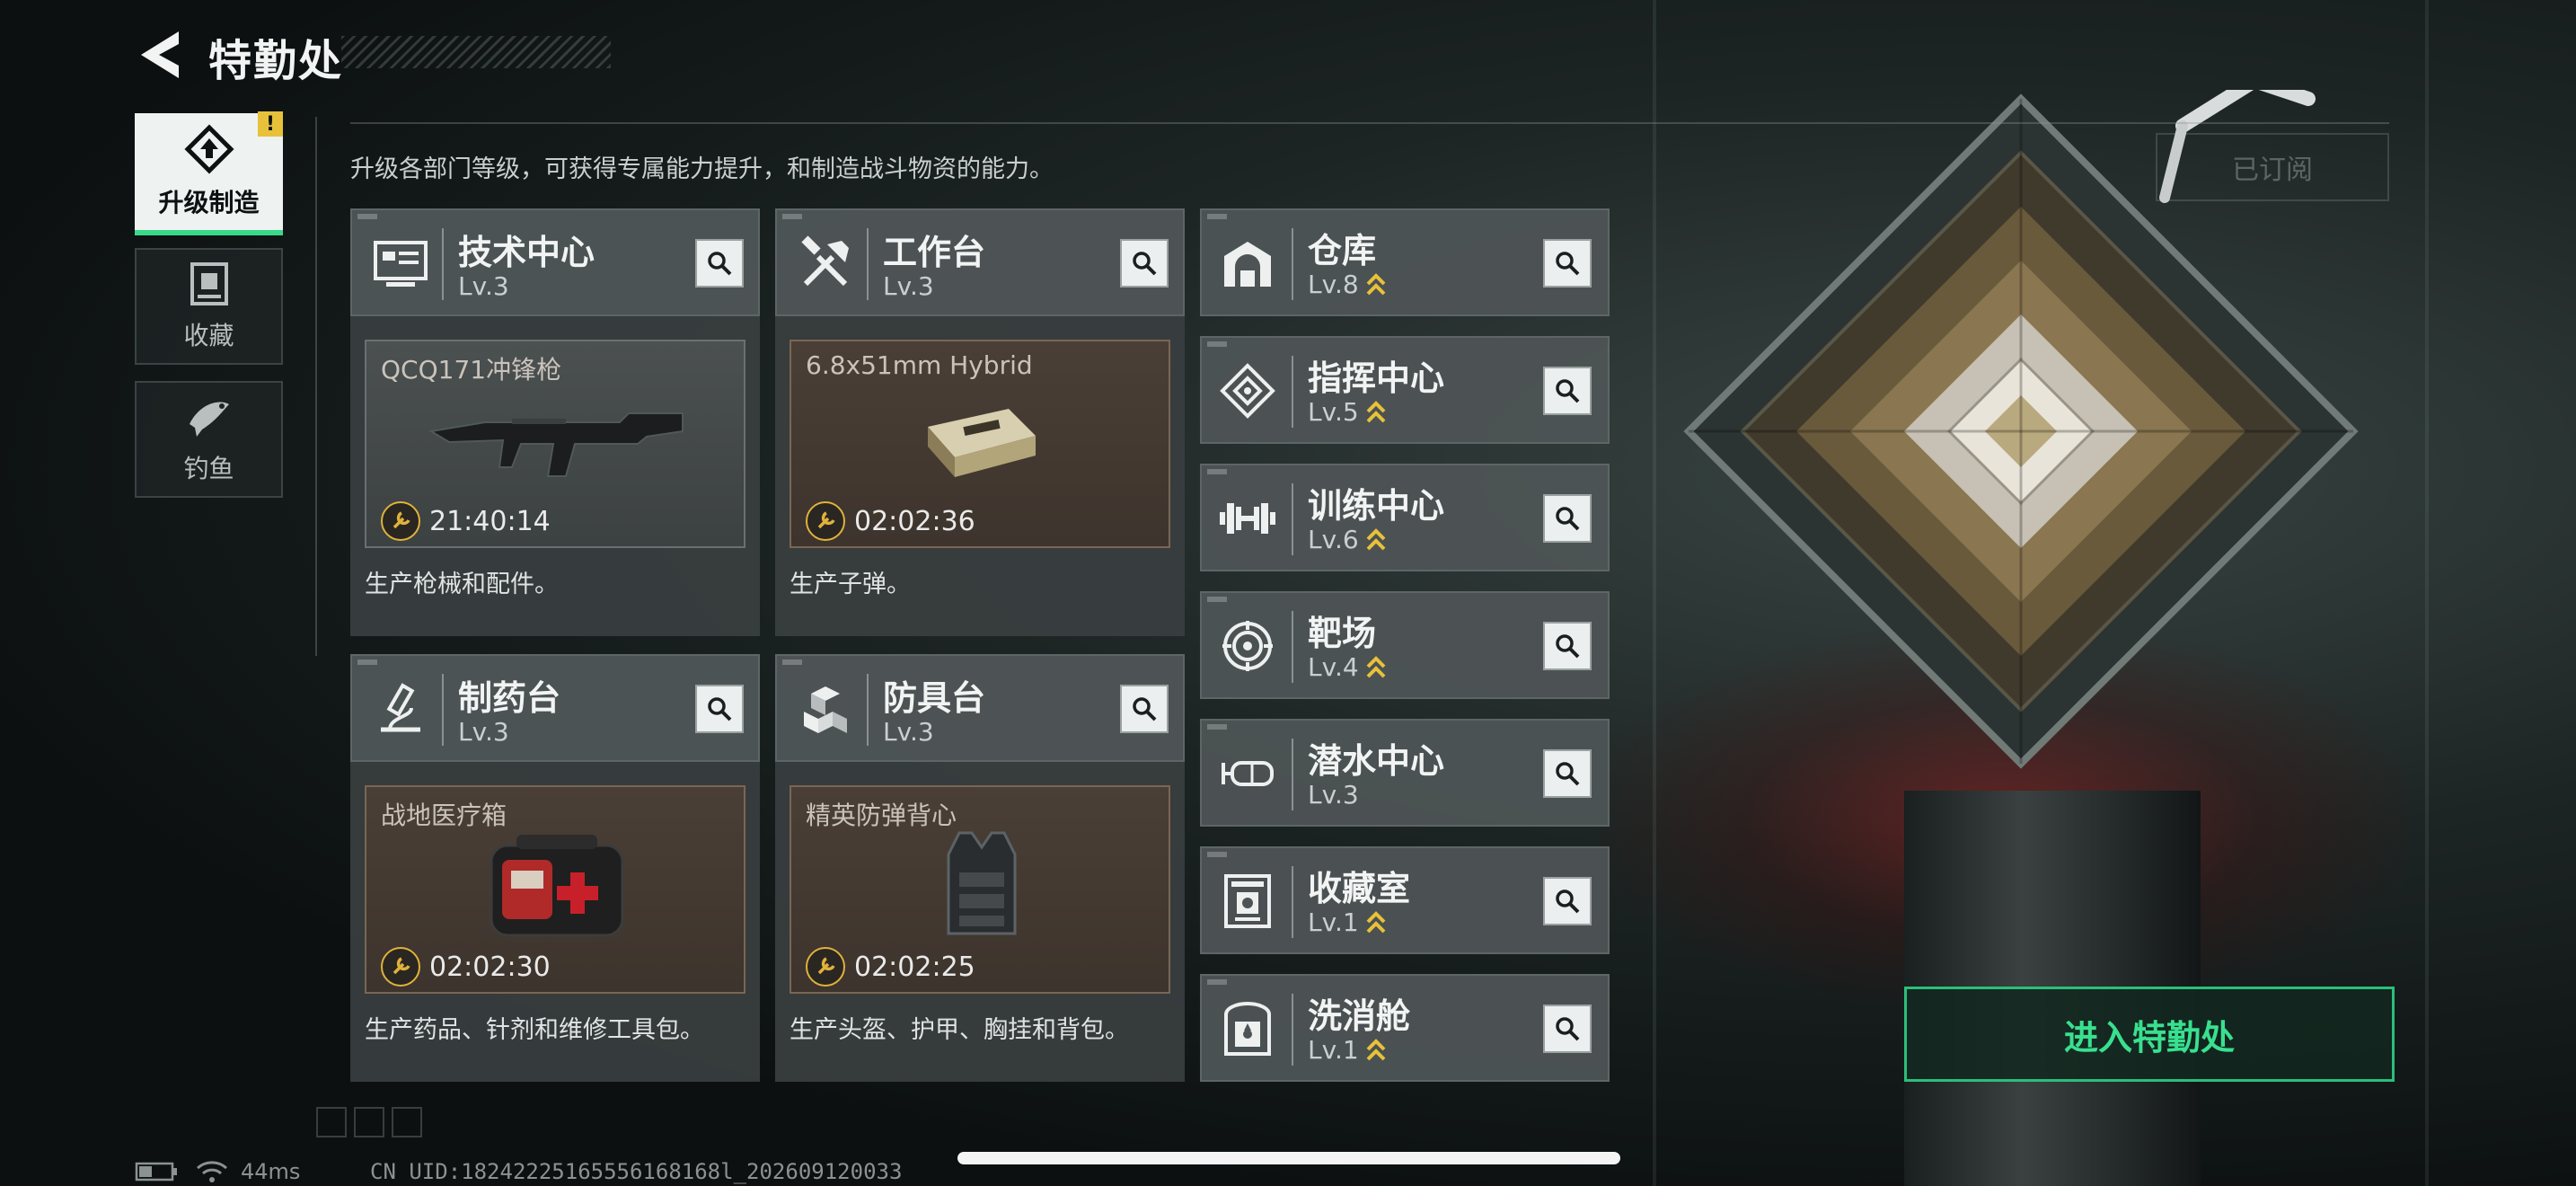  I want to click on level-row: Lv.1, so click(1347, 1050).